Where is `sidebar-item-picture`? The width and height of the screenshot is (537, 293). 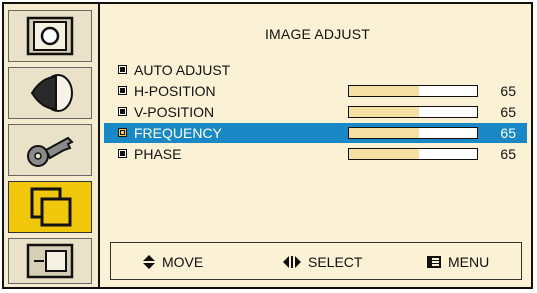
sidebar-item-picture is located at coordinates (50, 36).